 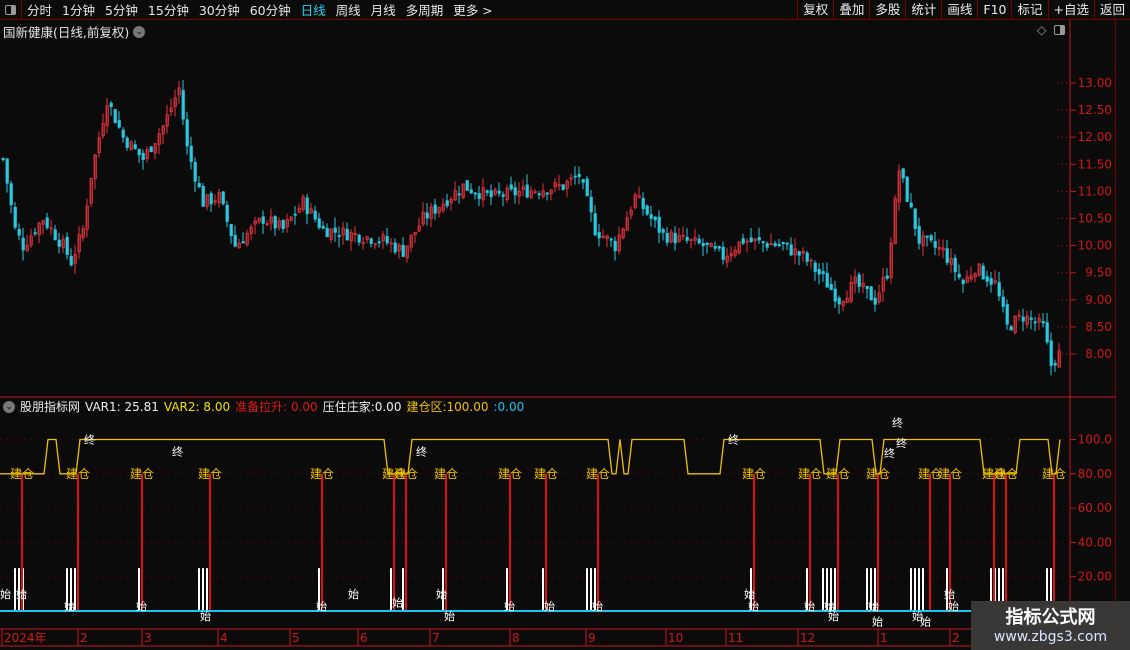 I want to click on var1-label: VAR1:, so click(x=103, y=406).